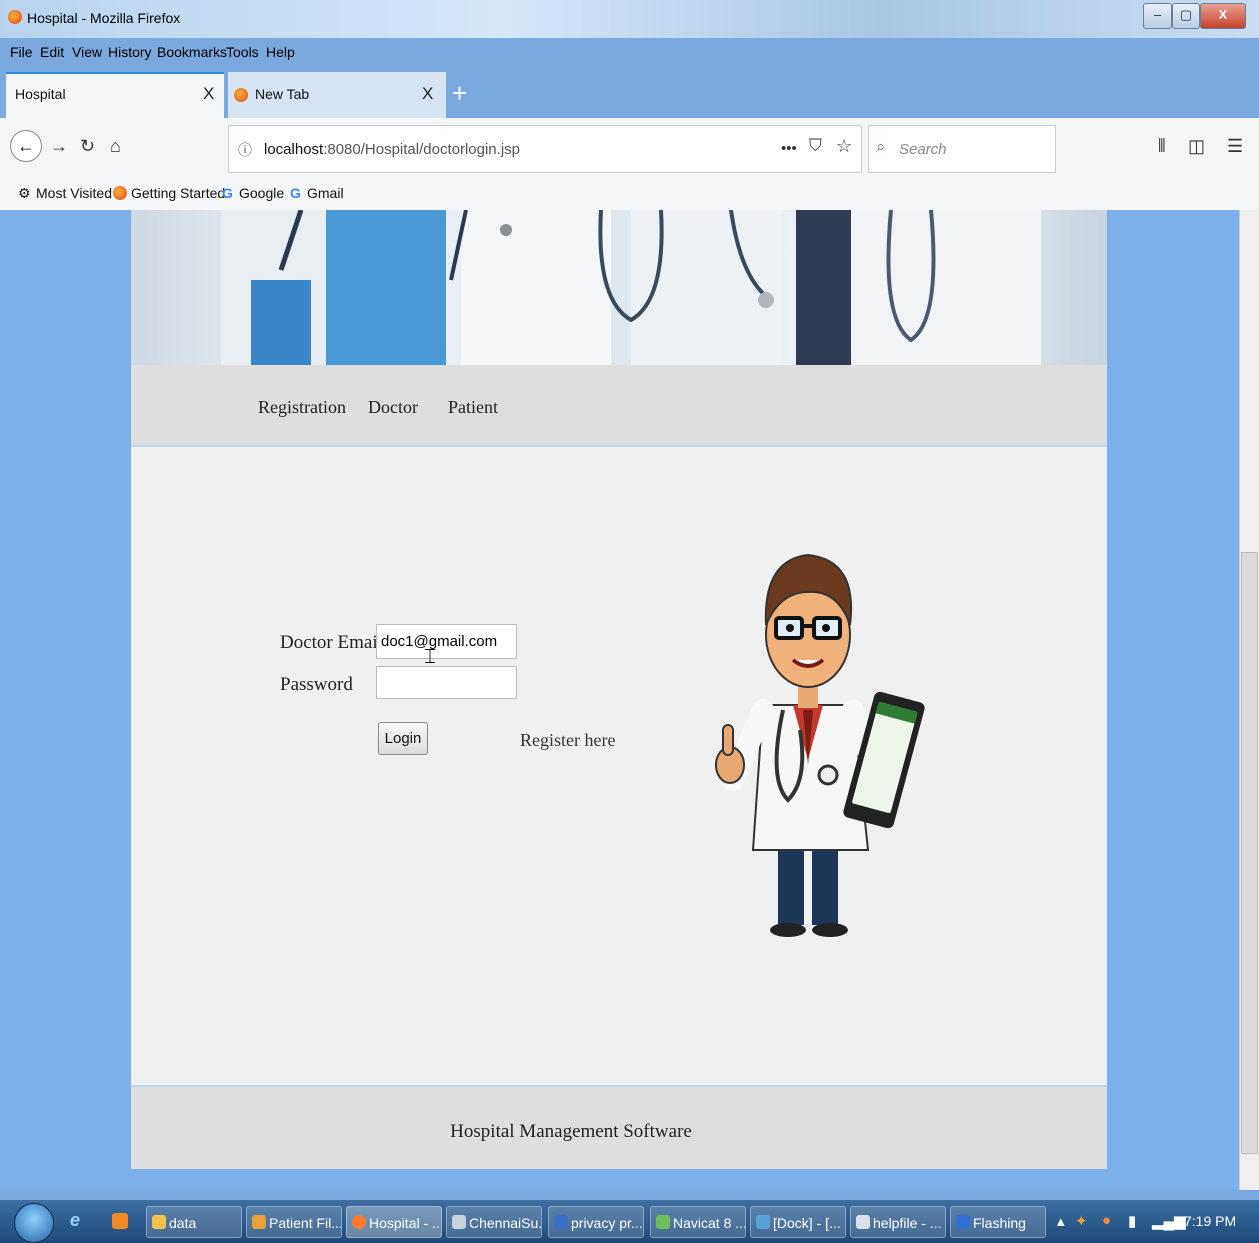 This screenshot has width=1259, height=1243. Describe the element at coordinates (473, 407) in the screenshot. I see `nav-patient-link: Patient` at that location.